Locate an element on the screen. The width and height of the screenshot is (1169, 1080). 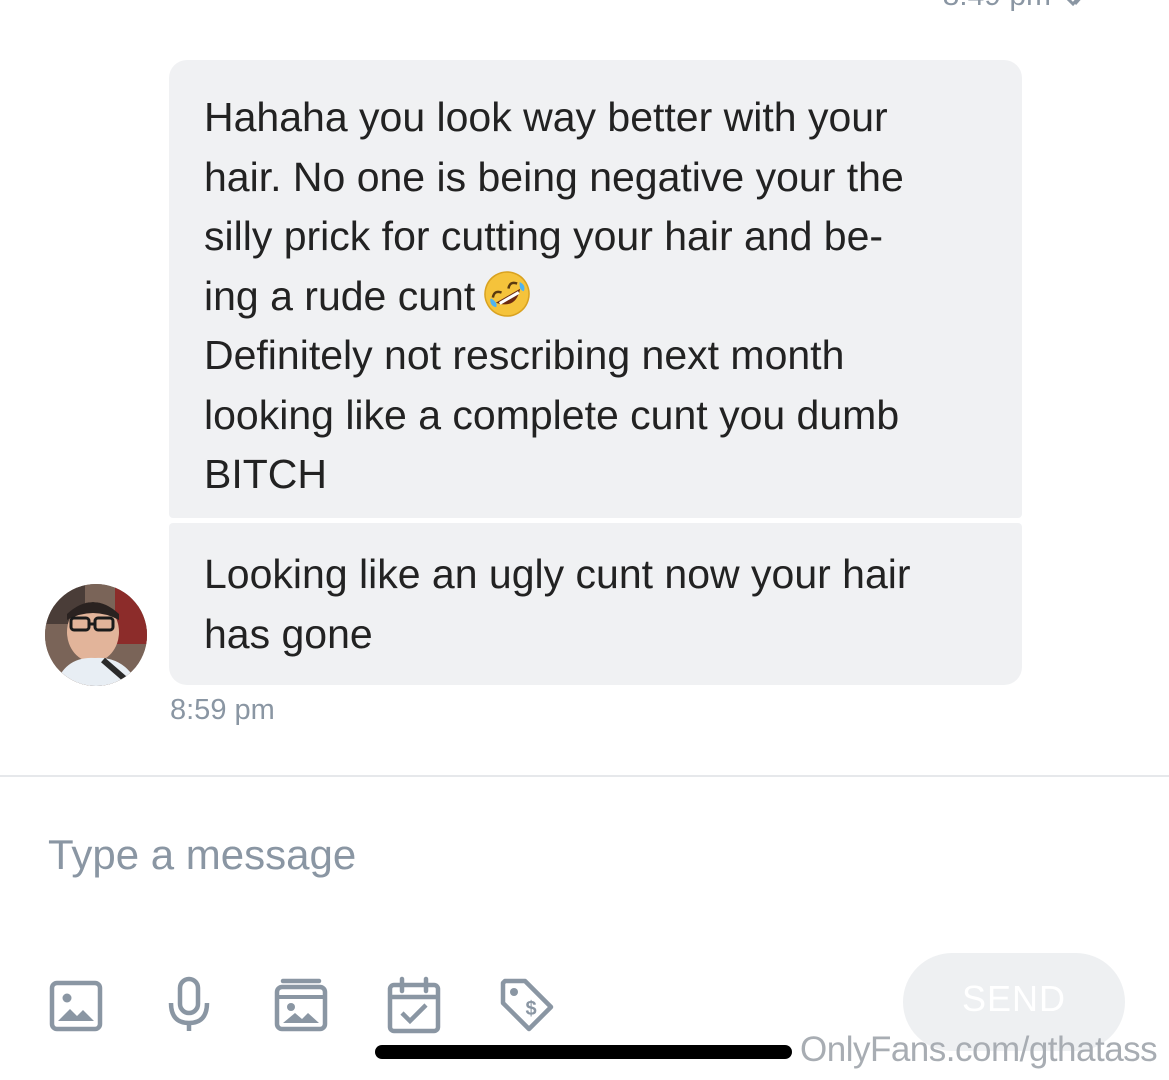
watermark: OnlyFans.com/gthatass is located at coordinates (979, 1049).